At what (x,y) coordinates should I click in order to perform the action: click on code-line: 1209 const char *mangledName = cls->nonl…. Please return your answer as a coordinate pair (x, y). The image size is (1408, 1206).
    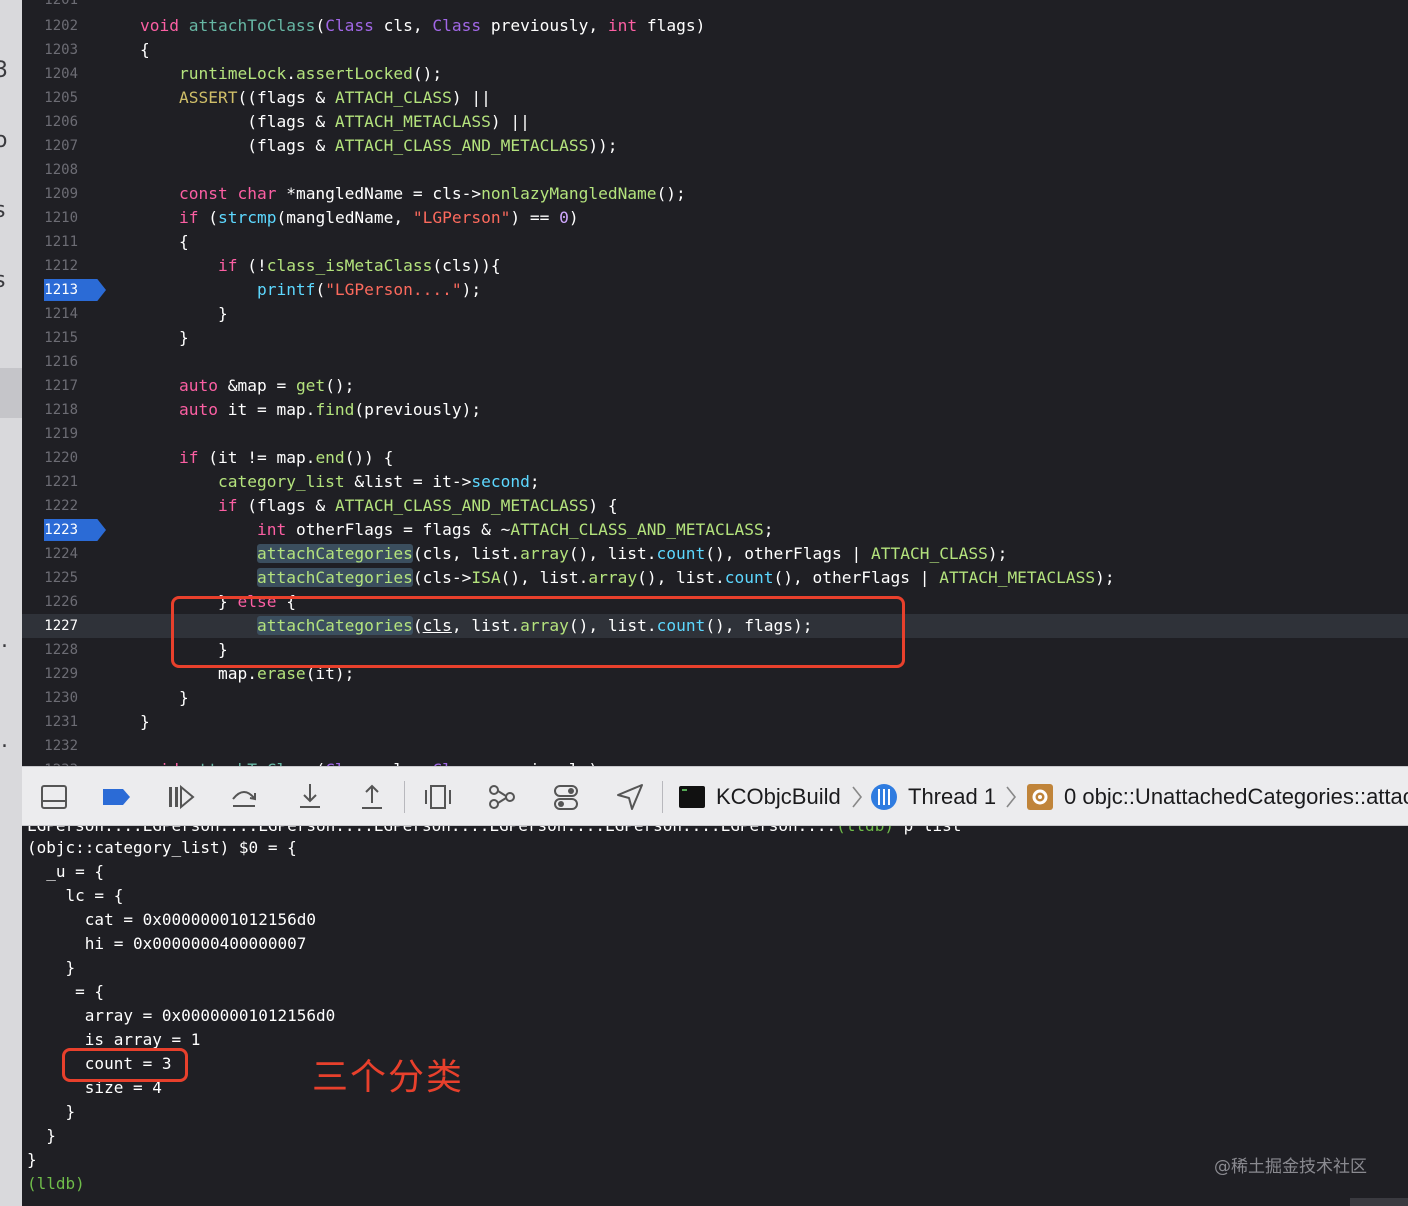
    Looking at the image, I should click on (715, 194).